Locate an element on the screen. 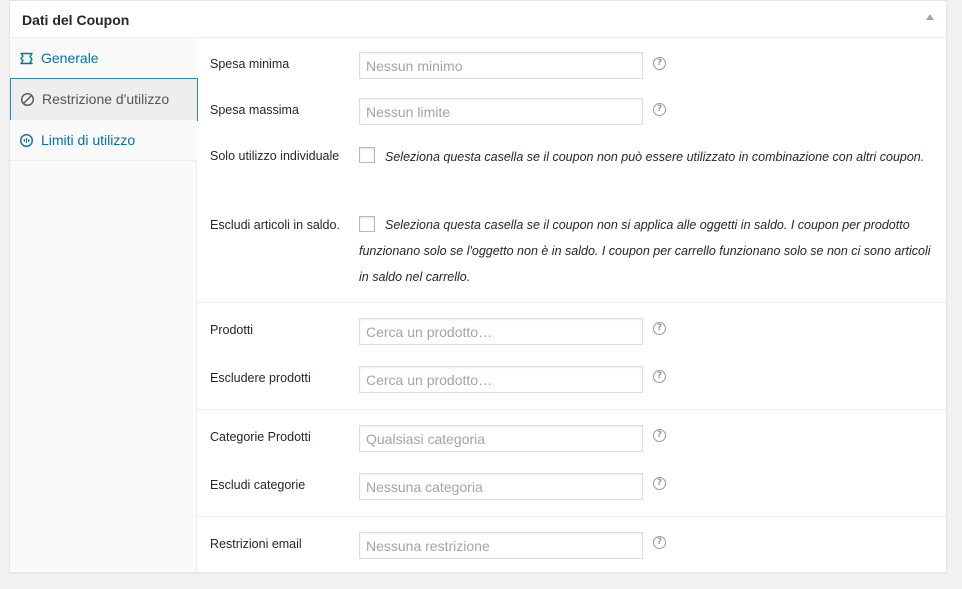 The image size is (962, 589). minimum-spend-input is located at coordinates (501, 65).